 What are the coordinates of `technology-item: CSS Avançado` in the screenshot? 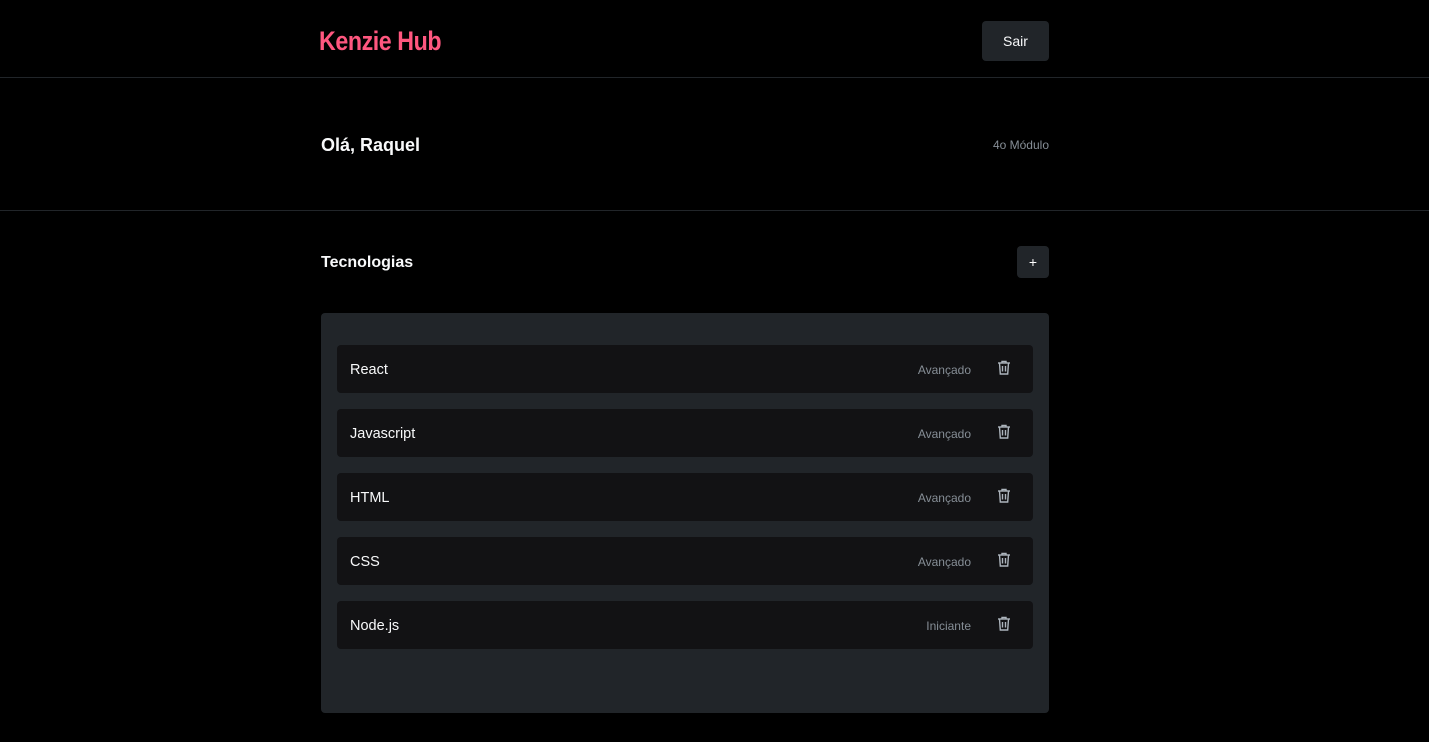 It's located at (685, 561).